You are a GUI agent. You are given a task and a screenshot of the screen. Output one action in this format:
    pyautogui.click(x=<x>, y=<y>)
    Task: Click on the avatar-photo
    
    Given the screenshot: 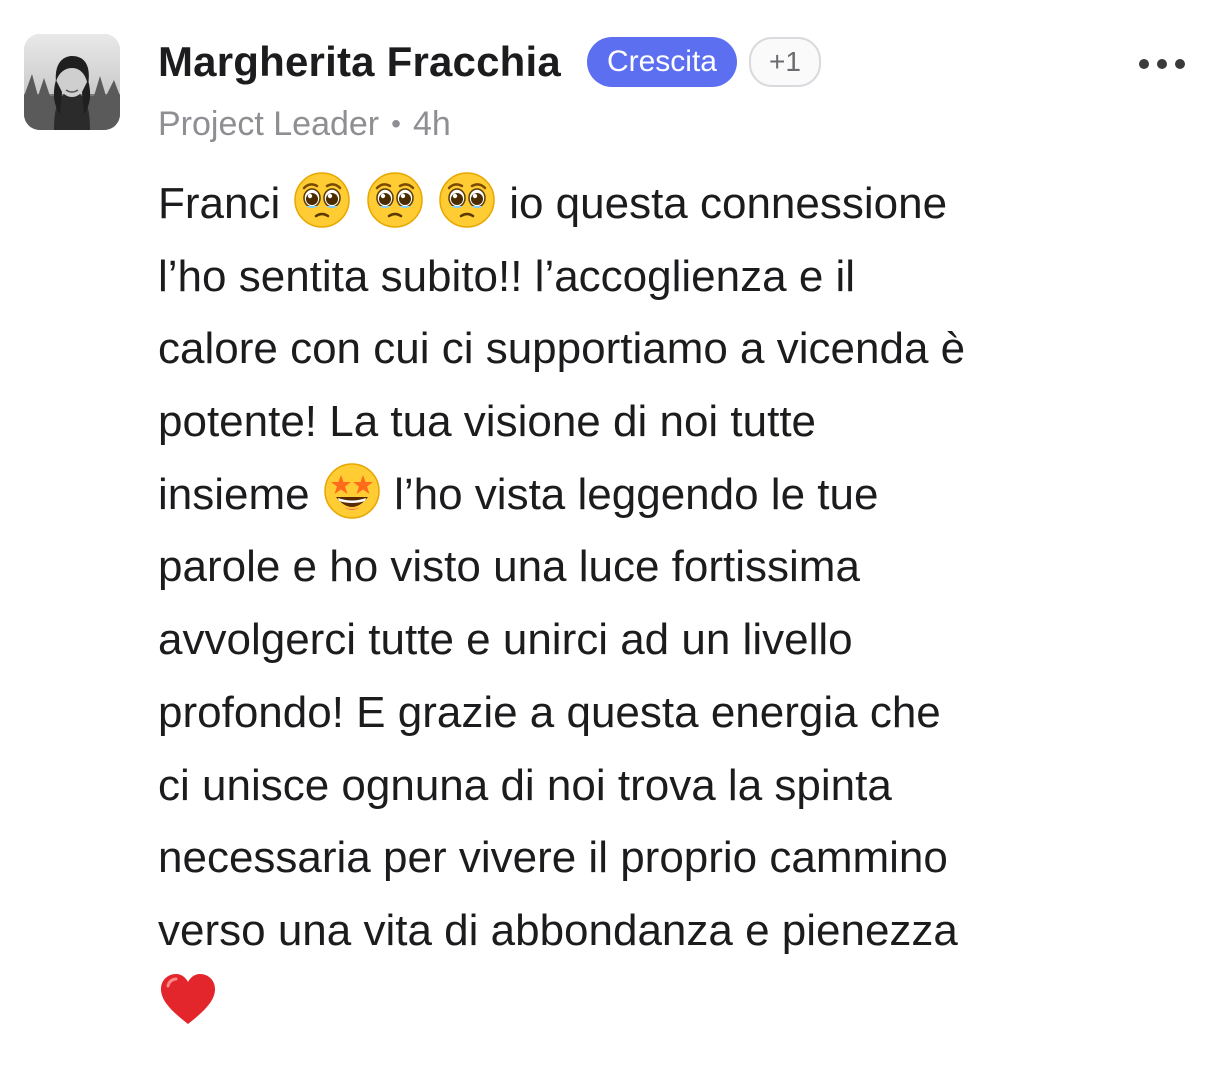 What is the action you would take?
    pyautogui.click(x=72, y=82)
    